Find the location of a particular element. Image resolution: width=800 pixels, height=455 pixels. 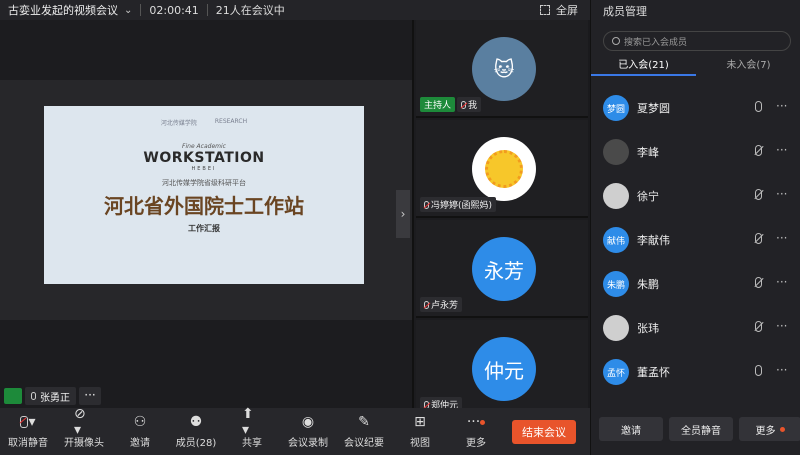

participant-count: 21人在会议中 is located at coordinates (250, 10).